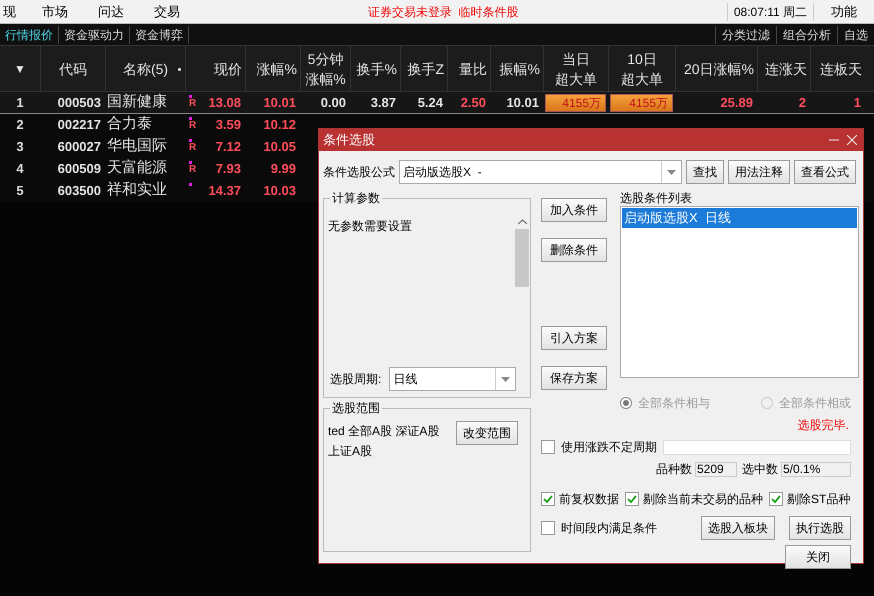 Image resolution: width=874 pixels, height=596 pixels. What do you see at coordinates (114, 12) in the screenshot?
I see `menu-item: 问达` at bounding box center [114, 12].